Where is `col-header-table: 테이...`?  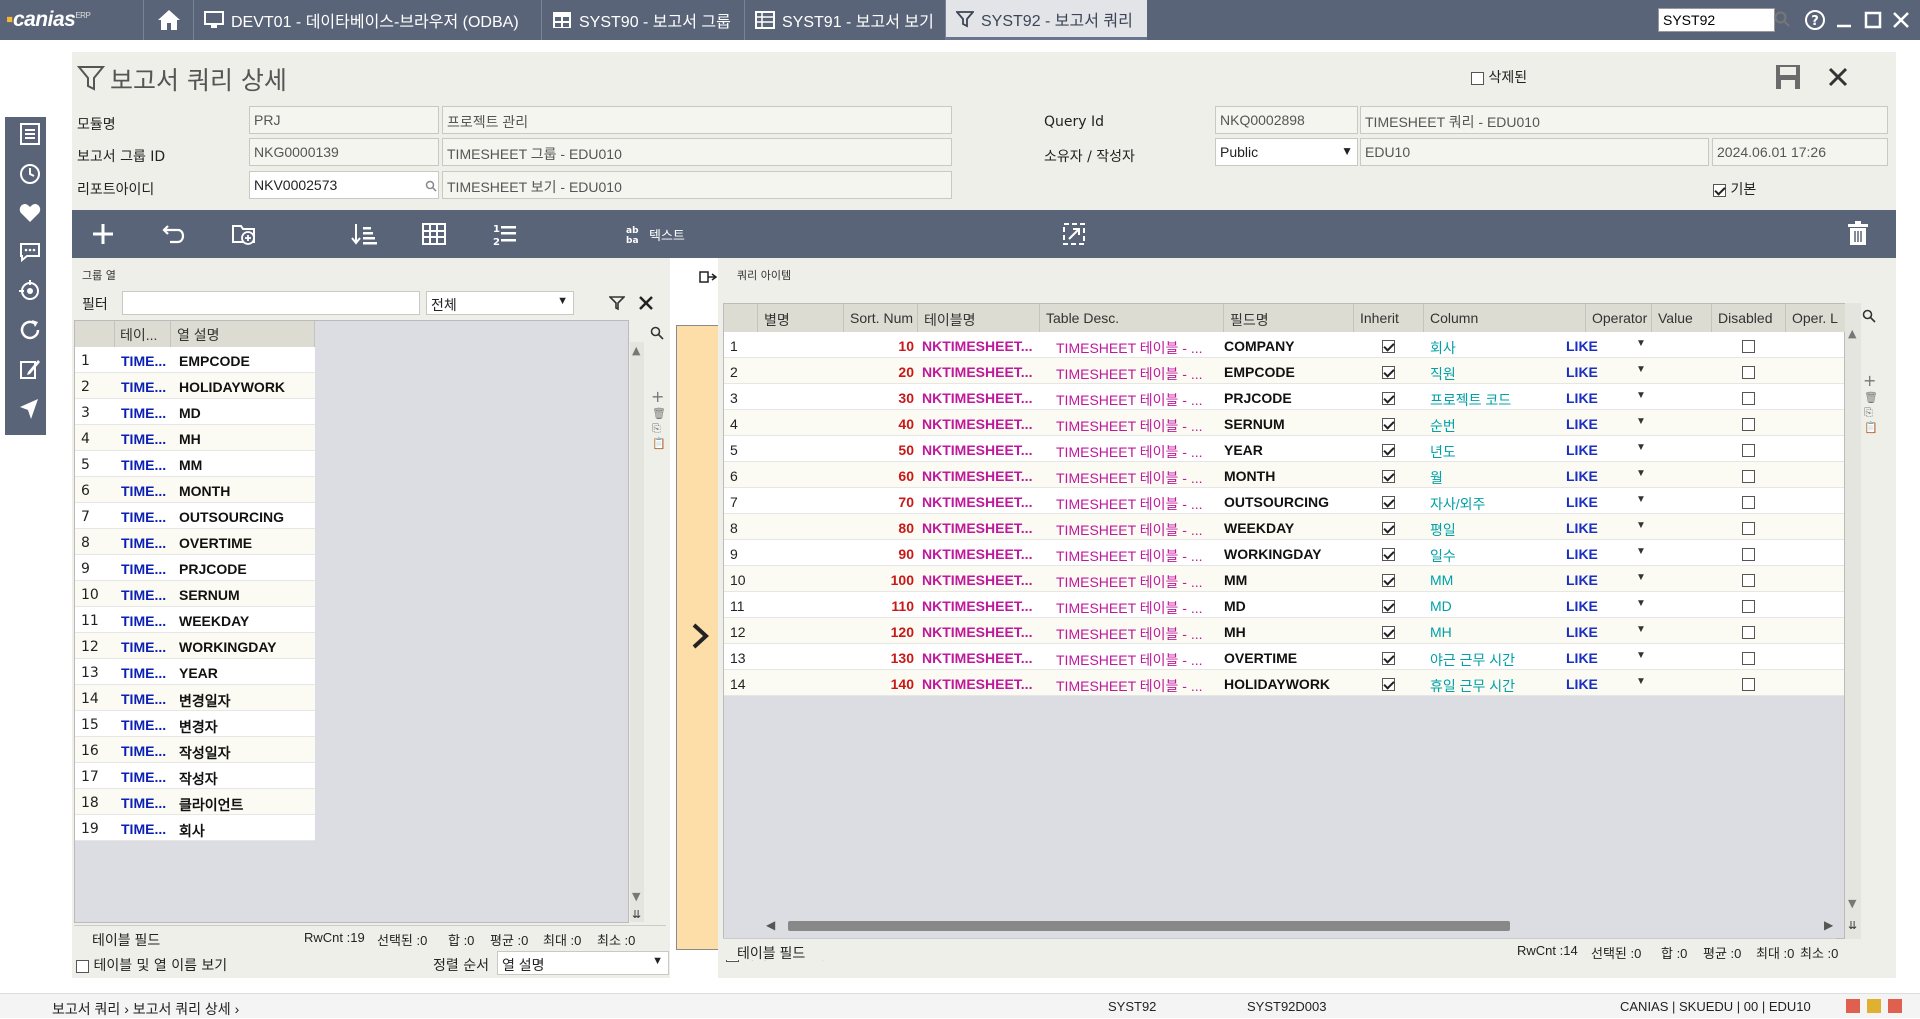 col-header-table: 테이... is located at coordinates (143, 334).